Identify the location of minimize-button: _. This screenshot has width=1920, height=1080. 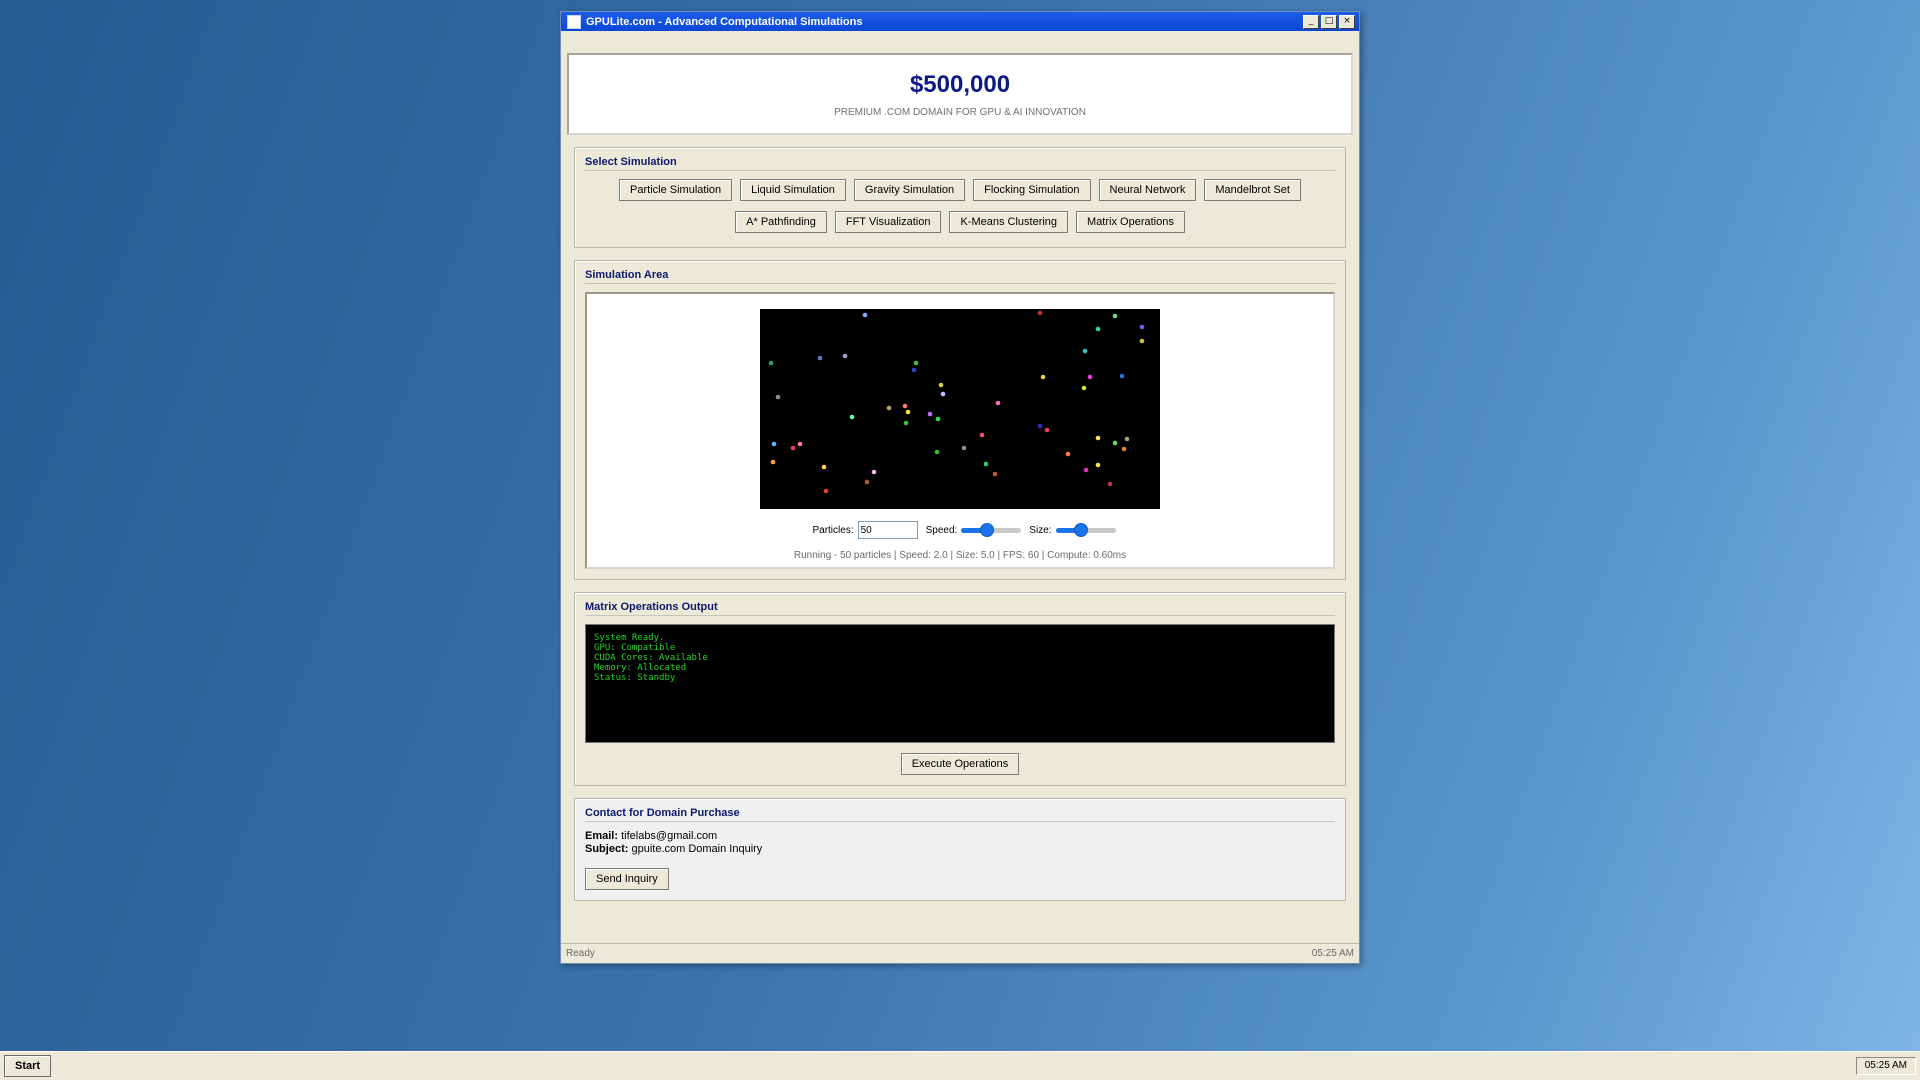
(1311, 21).